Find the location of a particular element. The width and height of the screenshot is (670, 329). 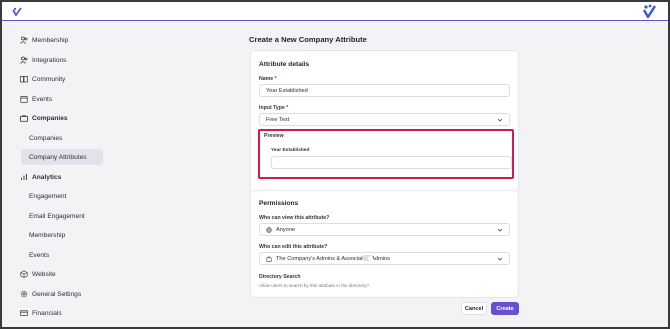

edit-permission-label: Who can edit this attribute? is located at coordinates (293, 247).